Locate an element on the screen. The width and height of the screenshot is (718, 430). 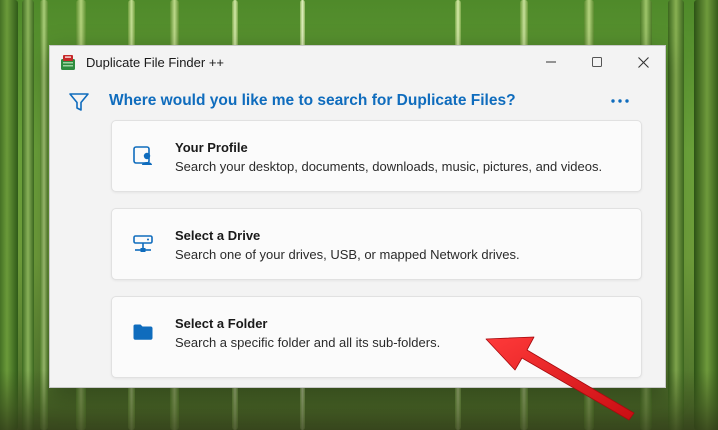
folder-icon is located at coordinates (143, 332).